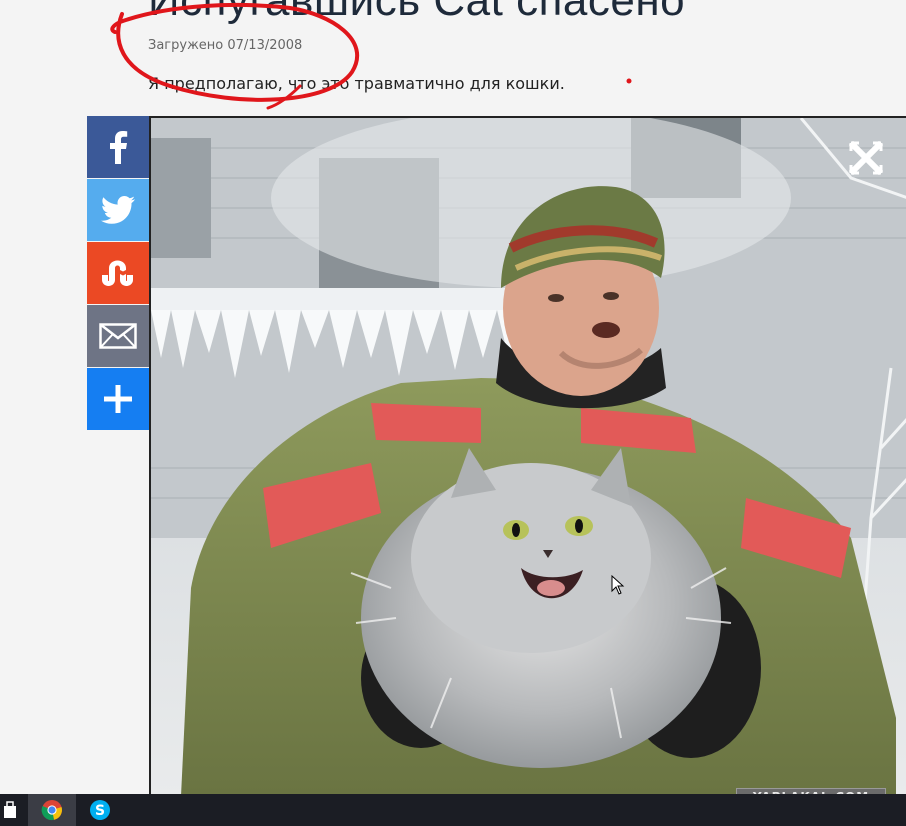 The width and height of the screenshot is (906, 826). Describe the element at coordinates (417, 12) in the screenshot. I see `page-title: Испугавшись Cat спасено` at that location.